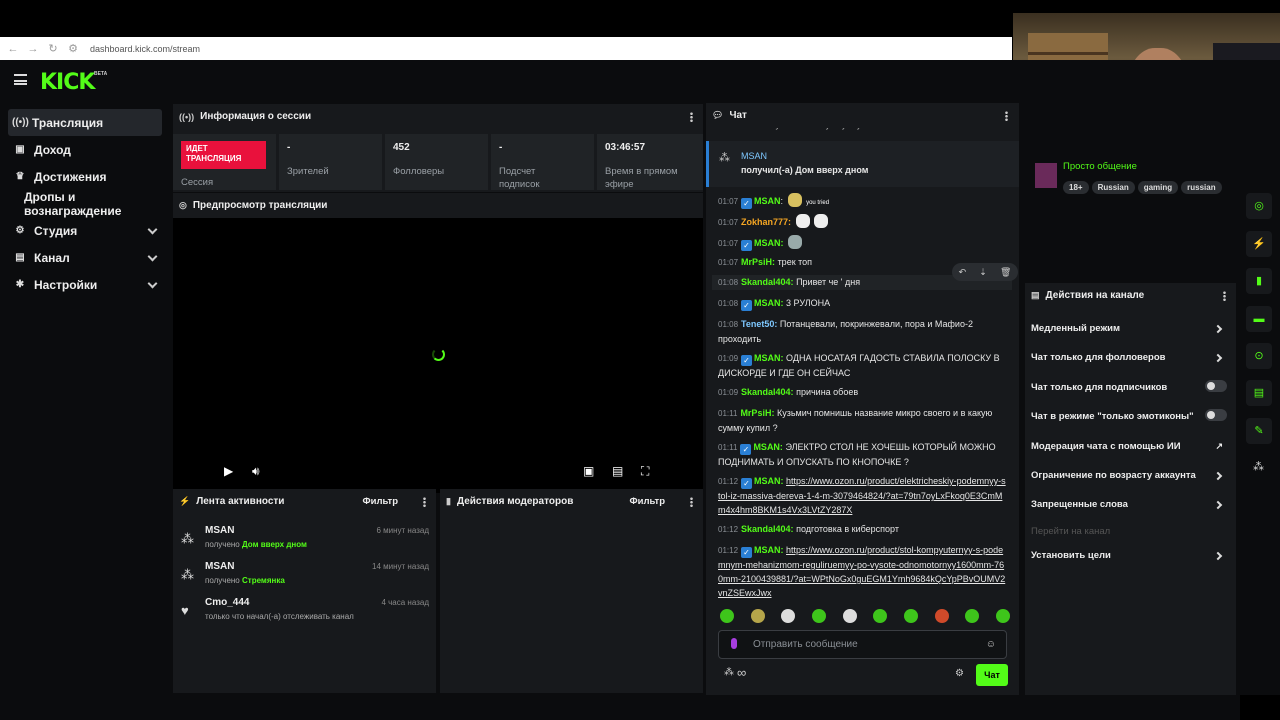 The height and width of the screenshot is (720, 1280). What do you see at coordinates (1259, 319) in the screenshot?
I see `chat-icon: ▬` at bounding box center [1259, 319].